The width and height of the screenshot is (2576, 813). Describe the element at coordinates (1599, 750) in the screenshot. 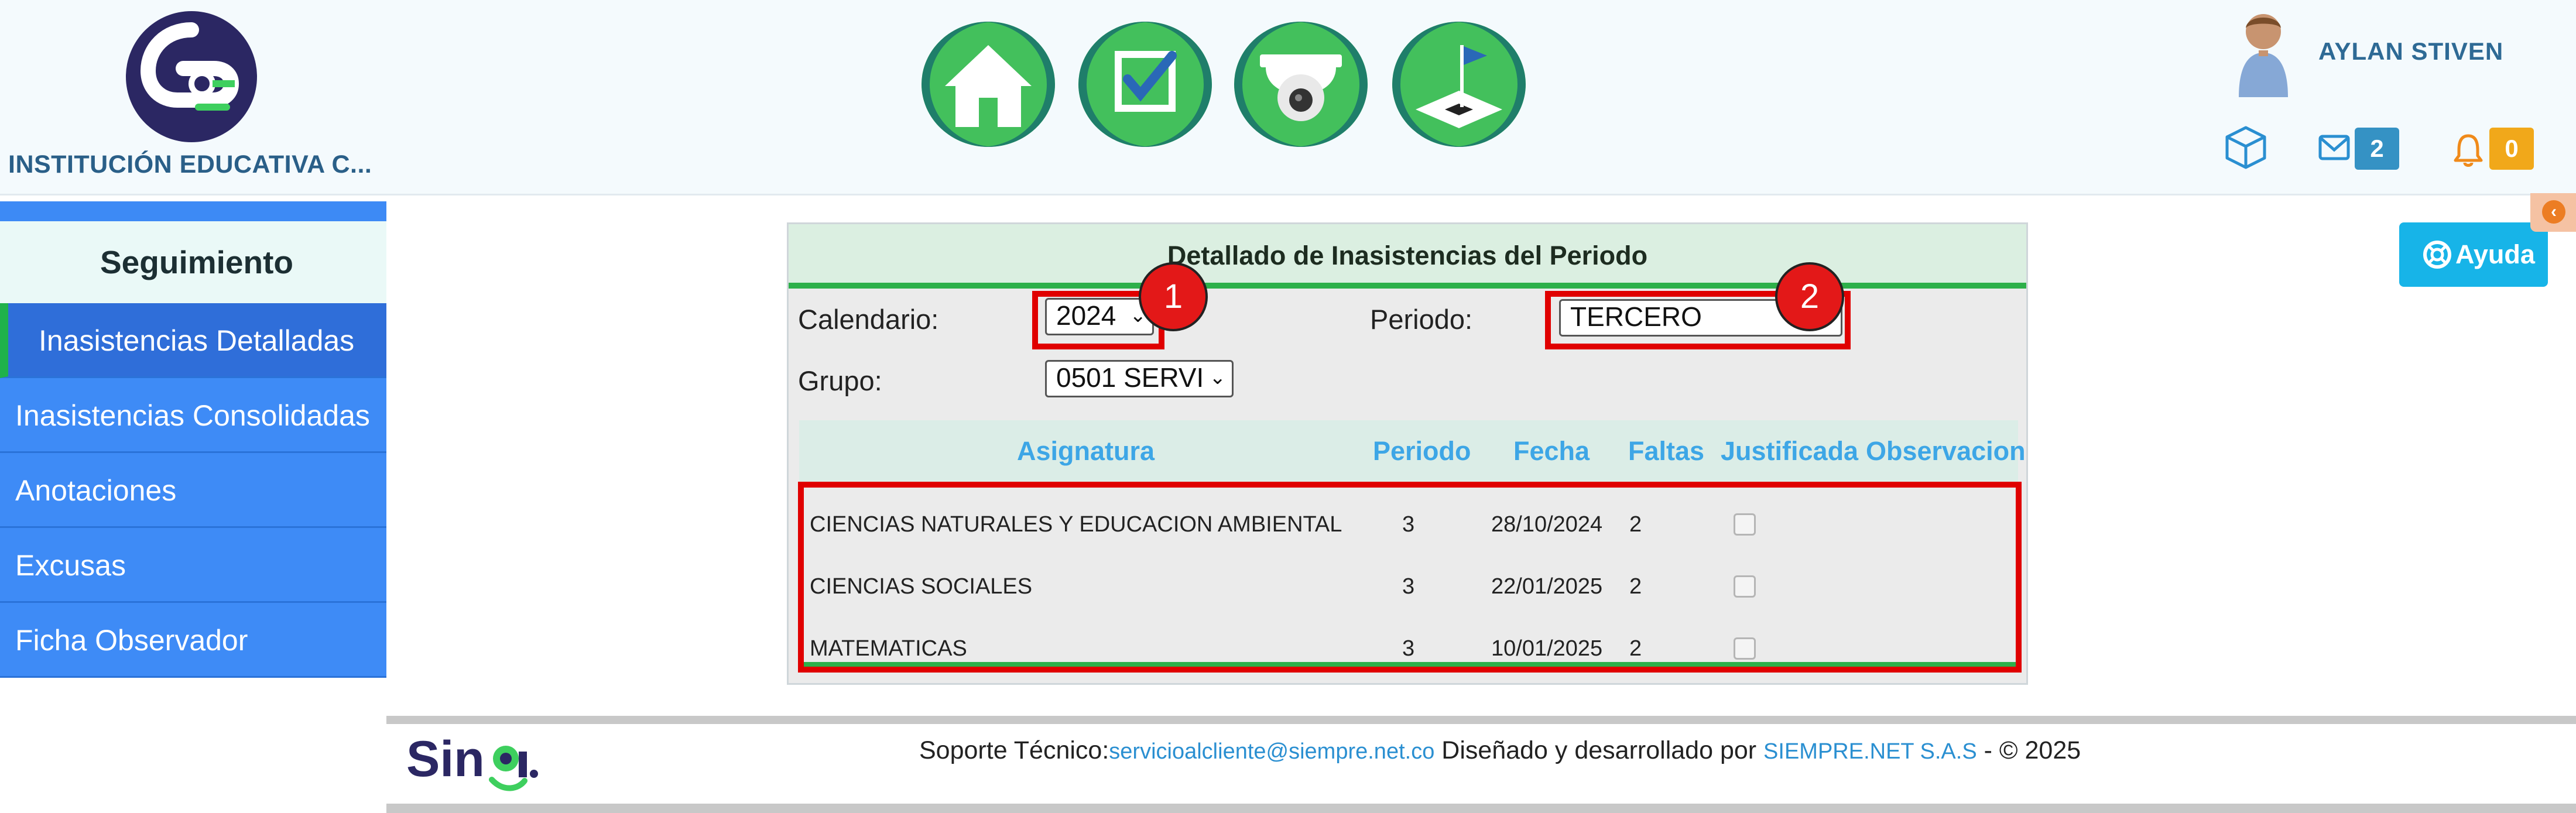

I see `footer-disenado-text: Diseñado y desarrollado por` at that location.